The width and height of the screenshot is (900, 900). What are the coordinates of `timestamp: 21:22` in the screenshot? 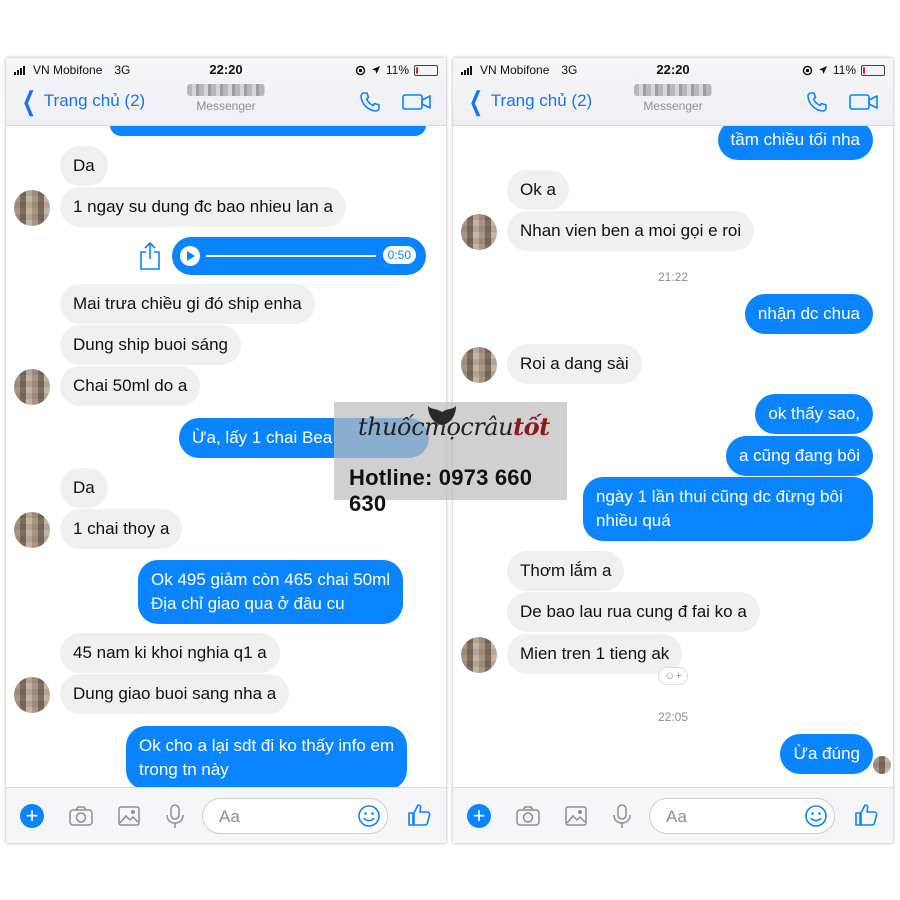 It's located at (673, 277).